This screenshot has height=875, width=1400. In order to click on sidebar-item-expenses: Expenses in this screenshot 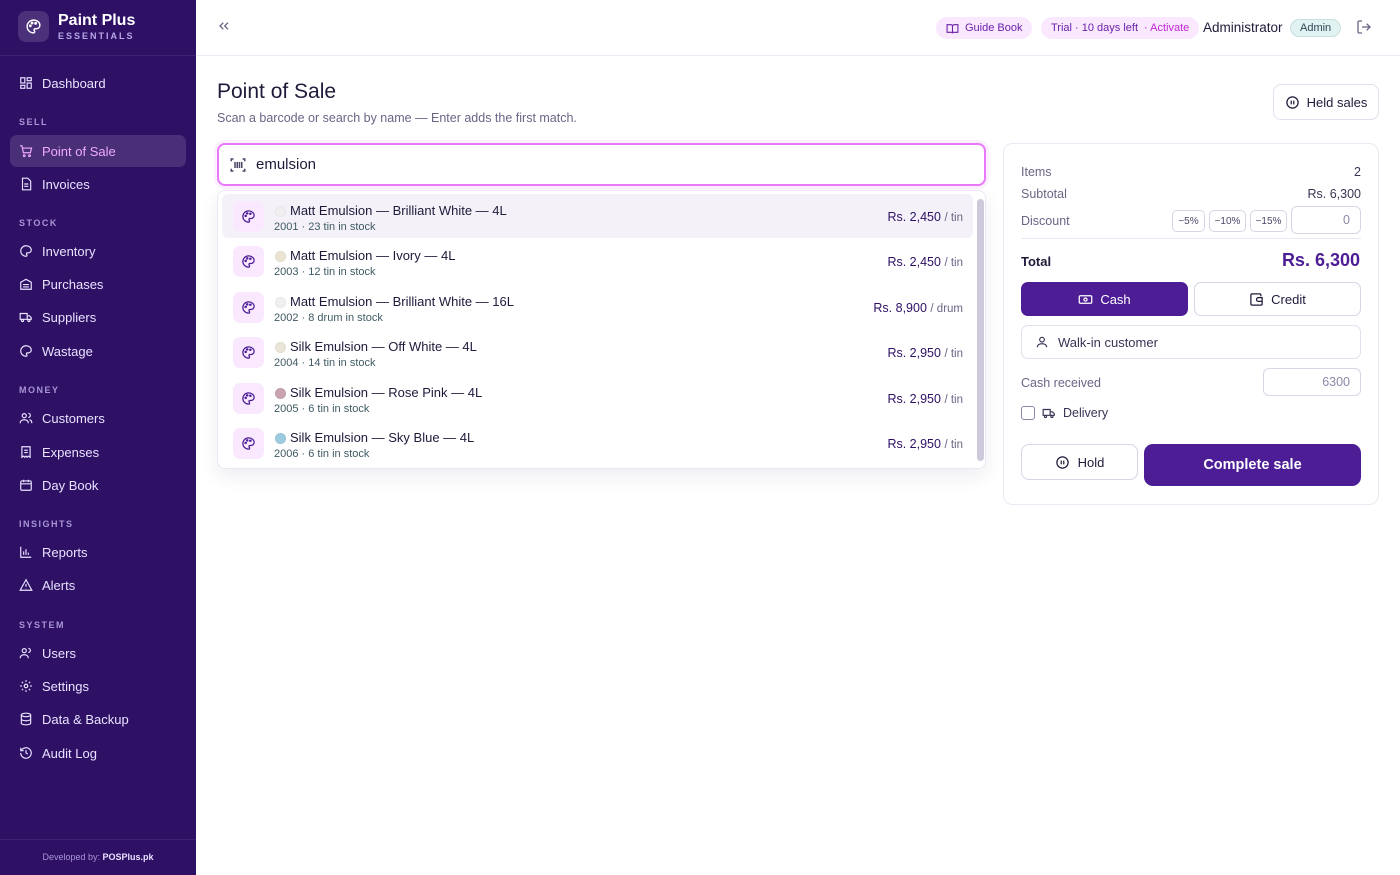, I will do `click(98, 452)`.